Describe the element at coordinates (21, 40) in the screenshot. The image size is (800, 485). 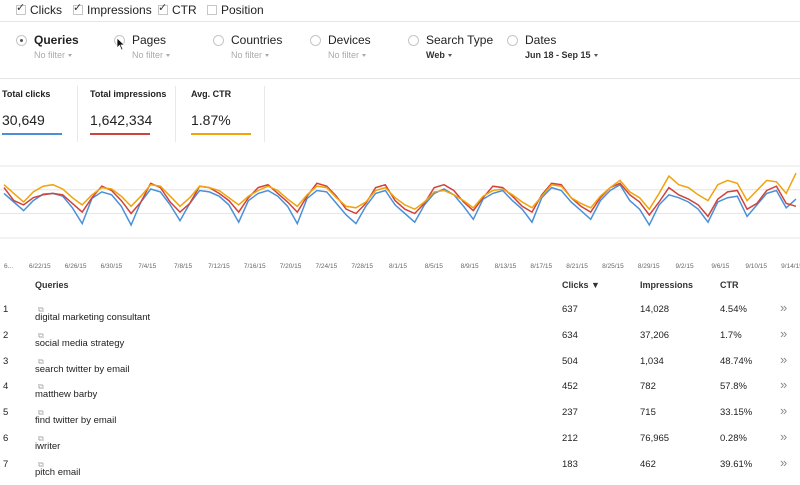
I see `radio-selected-icon` at that location.